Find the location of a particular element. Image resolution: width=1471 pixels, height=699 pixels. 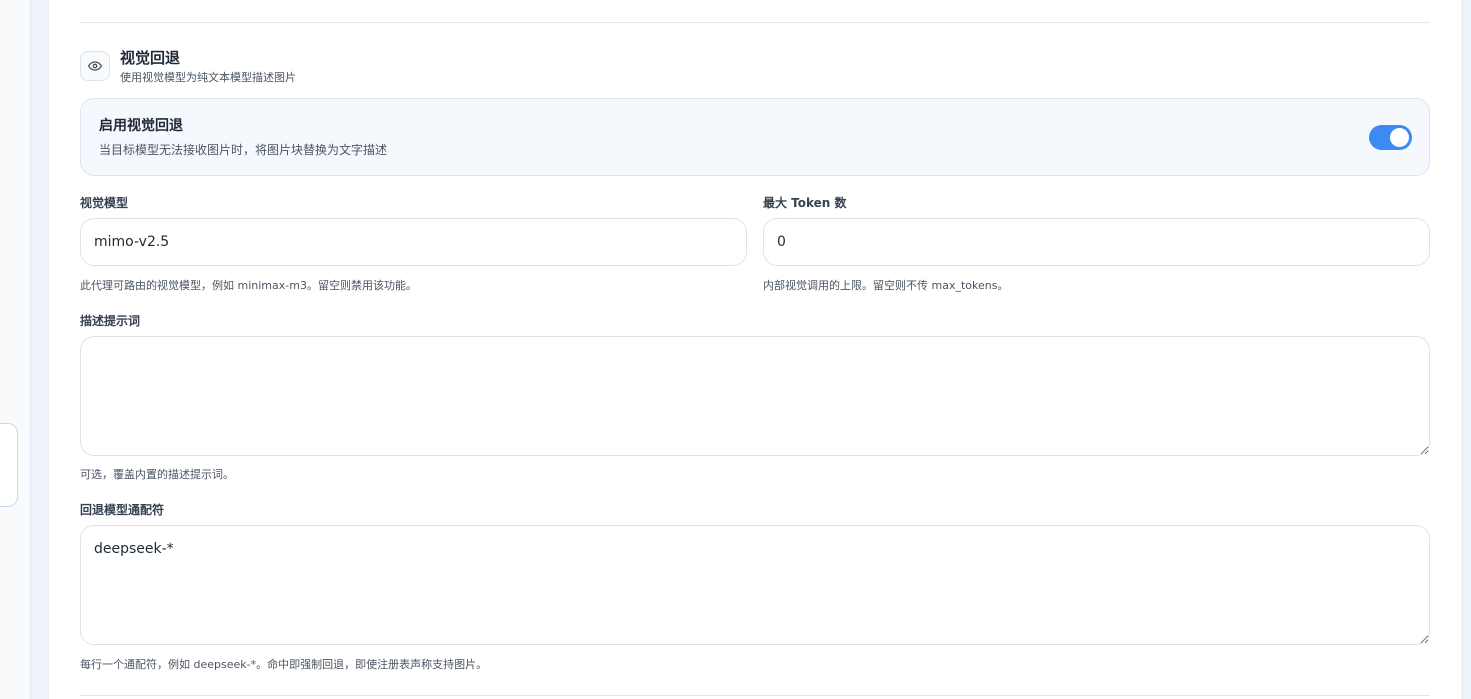

section-divider-bottom is located at coordinates (755, 695).